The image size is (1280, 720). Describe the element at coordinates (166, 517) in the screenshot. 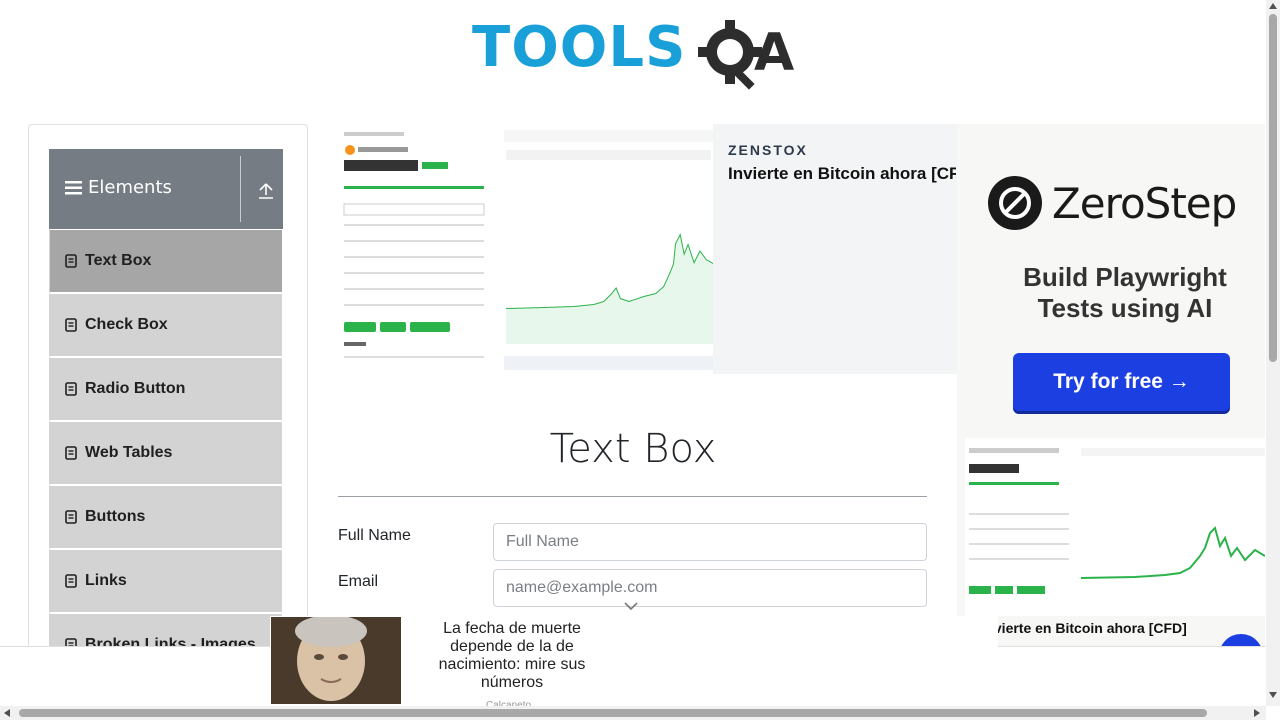

I see `sidebar-item-buttons: Buttons` at that location.